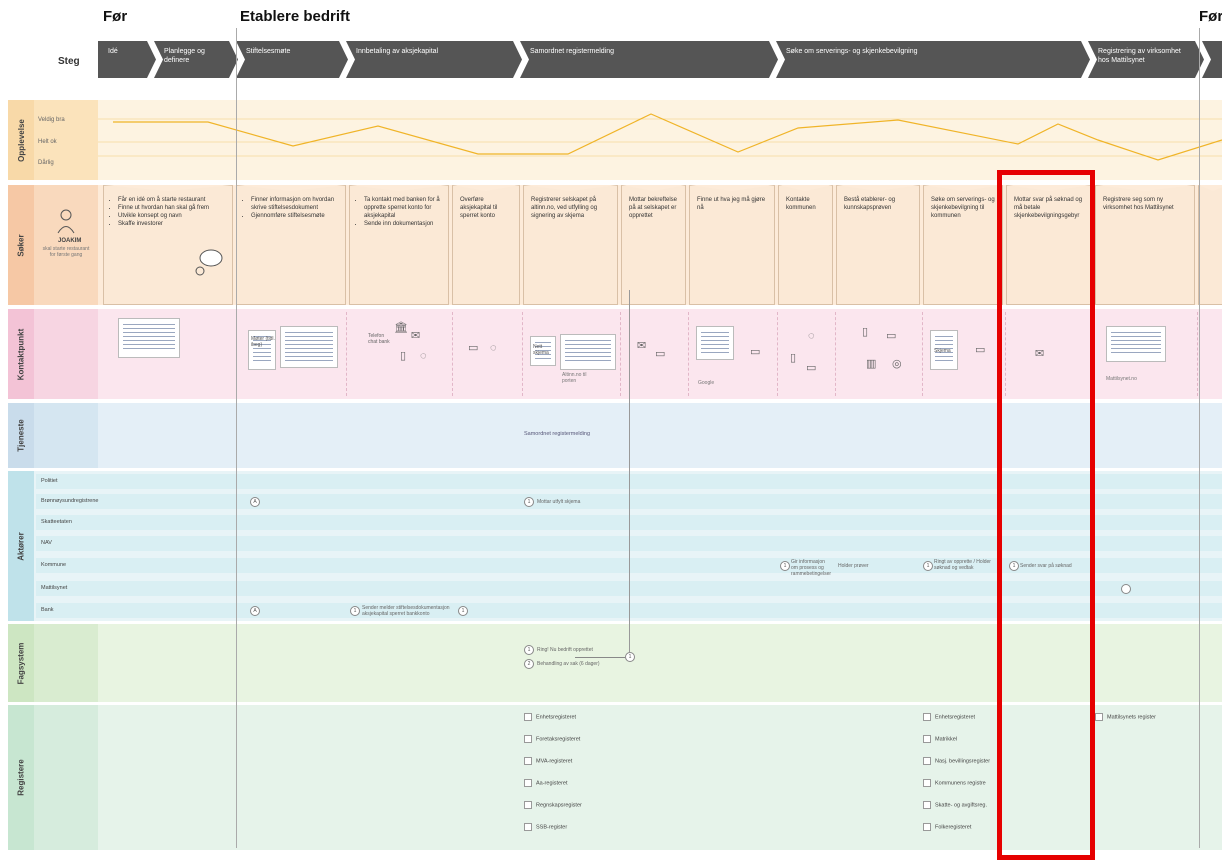  I want to click on touchpoint-marker: A, so click(255, 502).